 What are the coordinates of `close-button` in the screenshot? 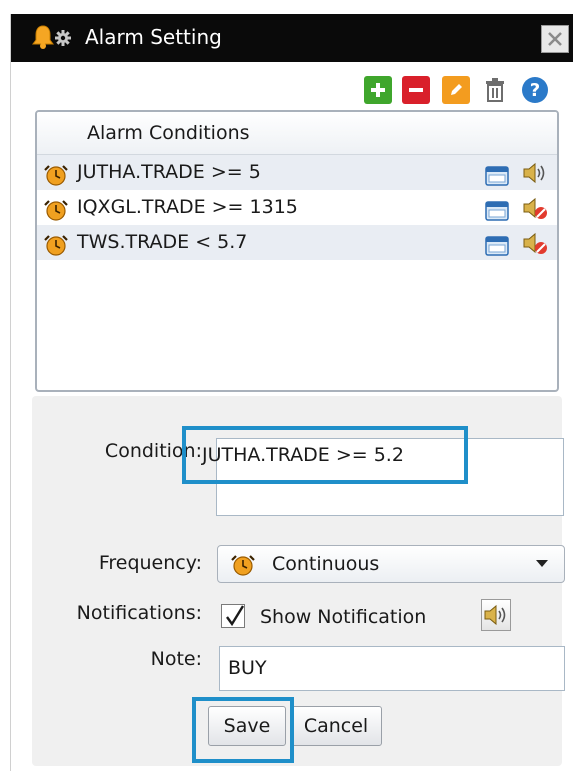 It's located at (555, 39).